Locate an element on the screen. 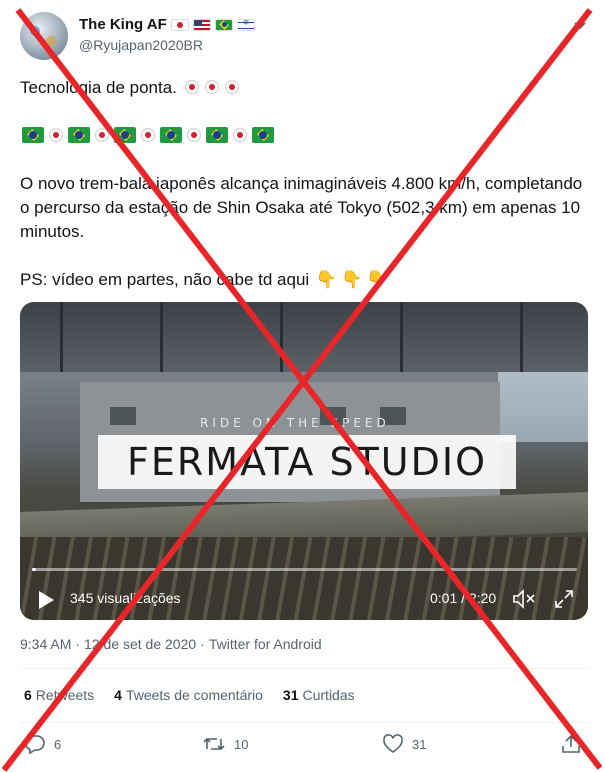 The height and width of the screenshot is (772, 605). display-name: The King AF is located at coordinates (123, 24).